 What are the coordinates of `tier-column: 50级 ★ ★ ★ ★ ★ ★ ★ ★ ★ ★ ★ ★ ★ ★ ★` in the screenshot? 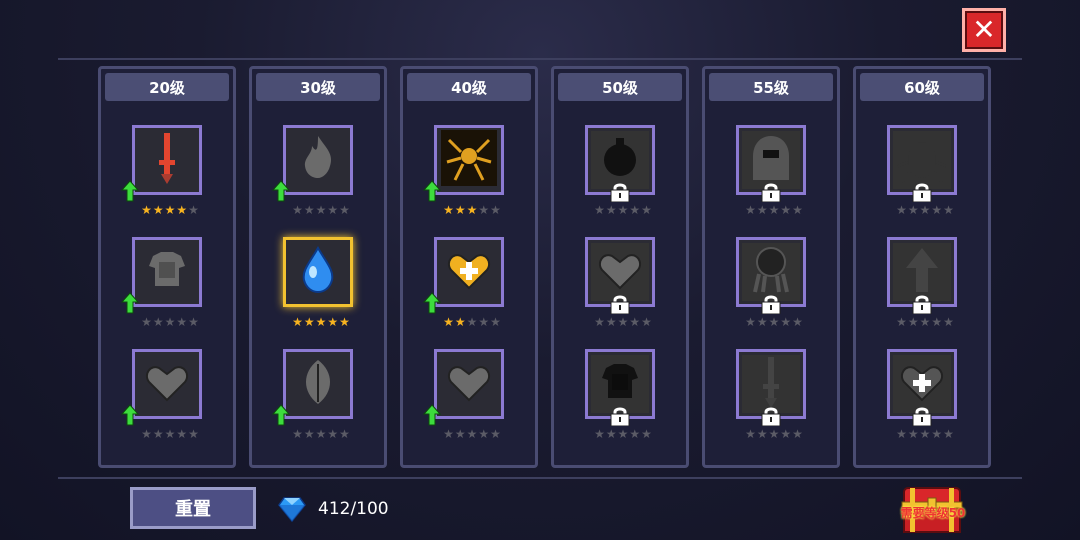 It's located at (620, 267).